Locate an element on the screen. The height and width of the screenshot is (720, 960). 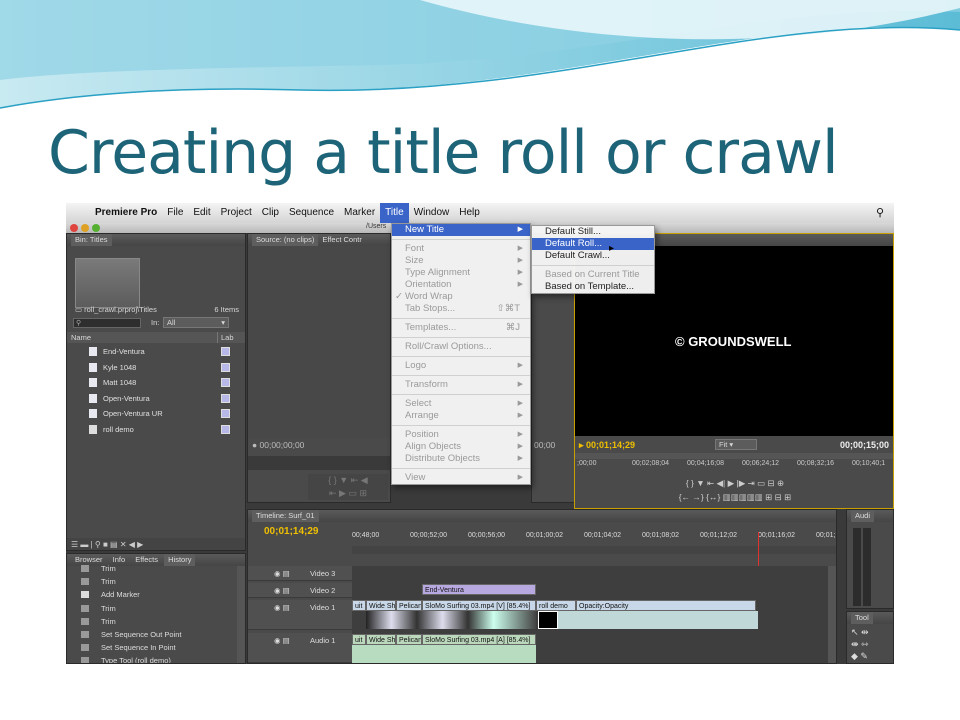
history-step: Set Sequence In Point is located at coordinates (153, 647).